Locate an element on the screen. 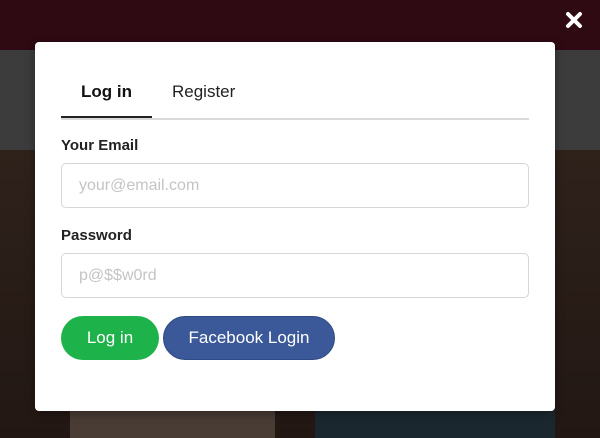  auth-tabs: Log in Register is located at coordinates (295, 96).